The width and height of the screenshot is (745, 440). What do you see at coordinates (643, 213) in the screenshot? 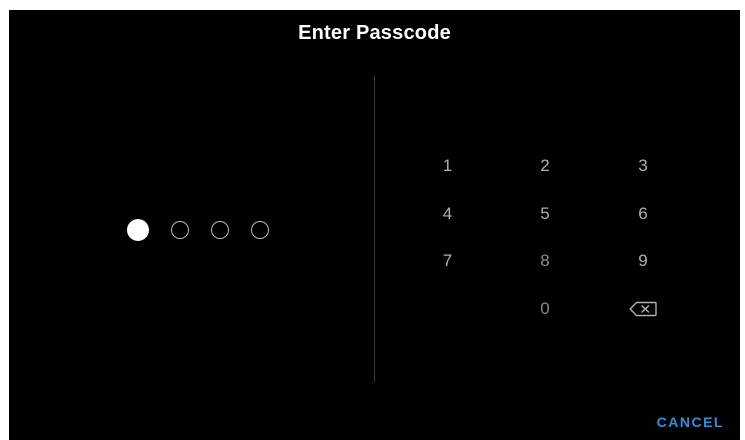
I see `key-6: 6` at bounding box center [643, 213].